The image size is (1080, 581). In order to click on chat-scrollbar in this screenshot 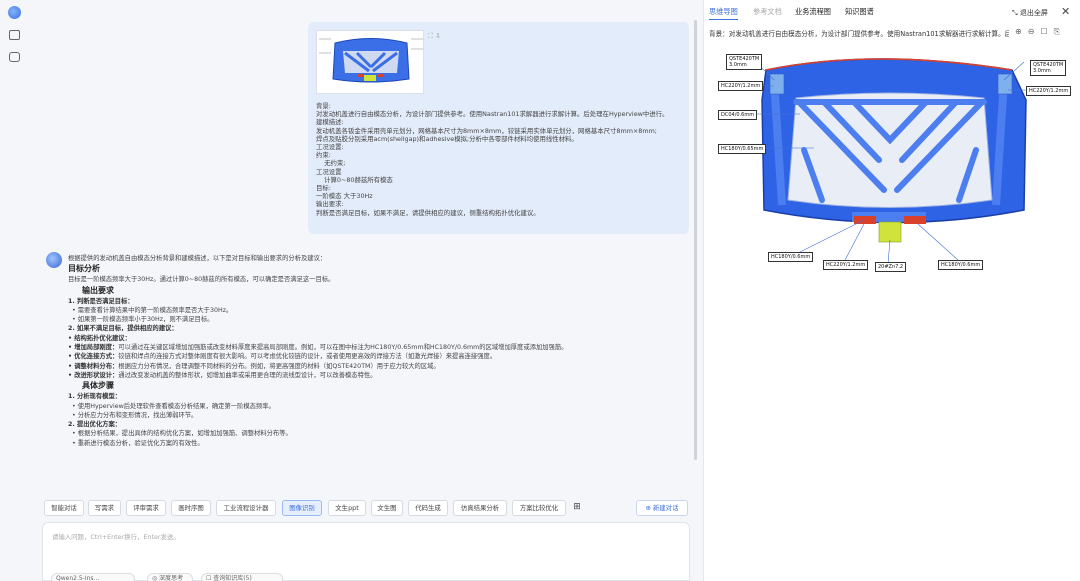, I will do `click(695, 240)`.